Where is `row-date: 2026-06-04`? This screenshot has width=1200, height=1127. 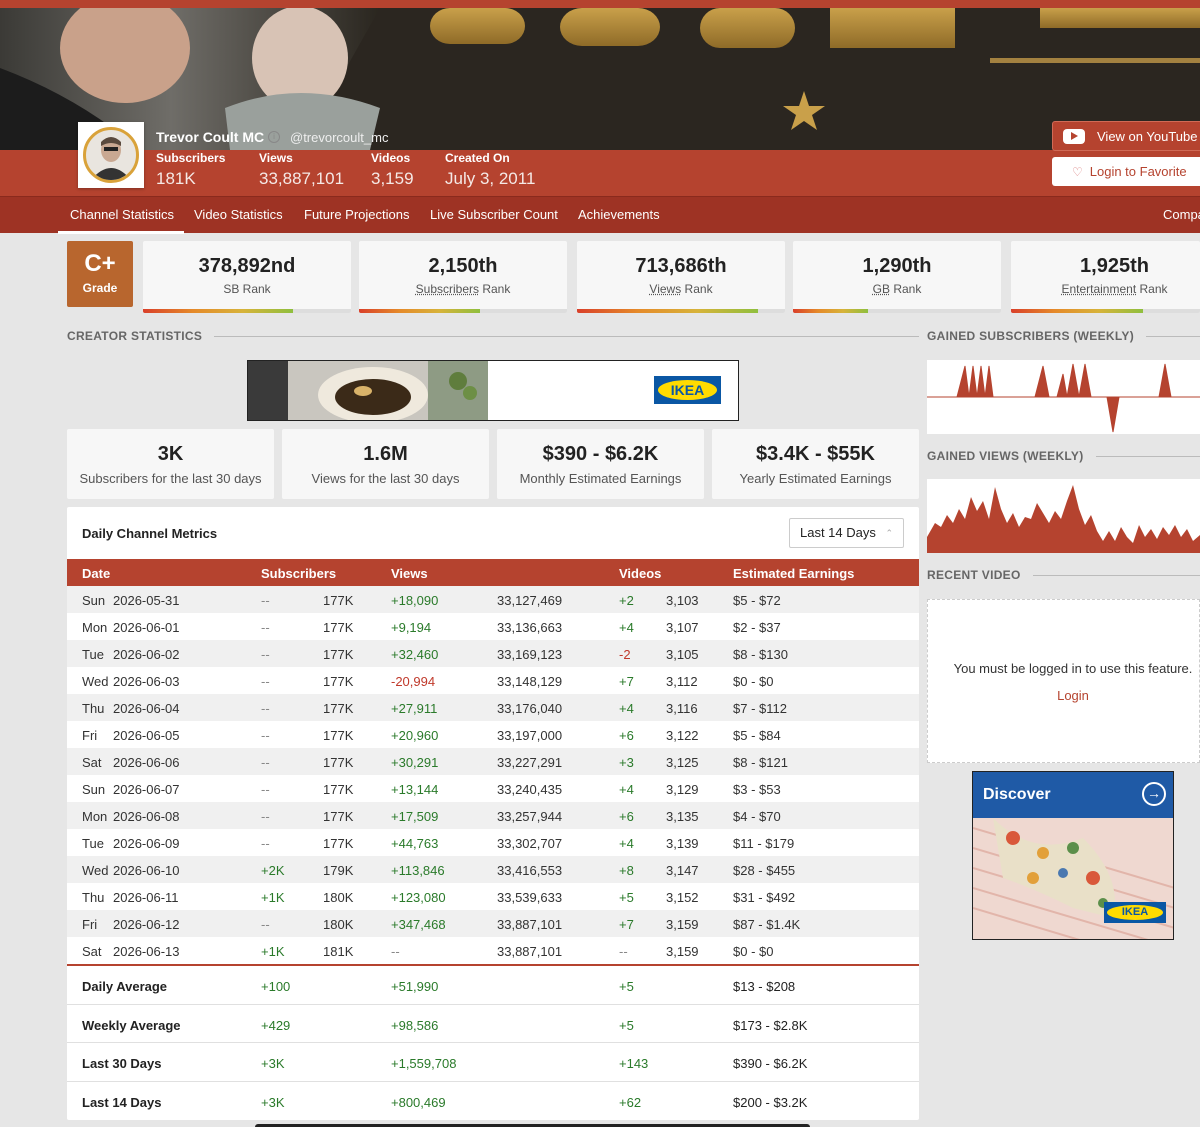 row-date: 2026-06-04 is located at coordinates (146, 708).